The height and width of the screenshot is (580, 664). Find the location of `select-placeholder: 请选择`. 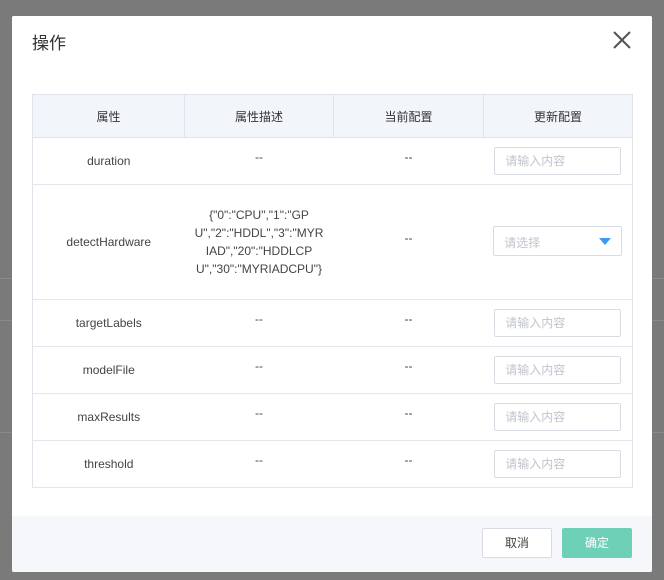

select-placeholder: 请选择 is located at coordinates (522, 242).